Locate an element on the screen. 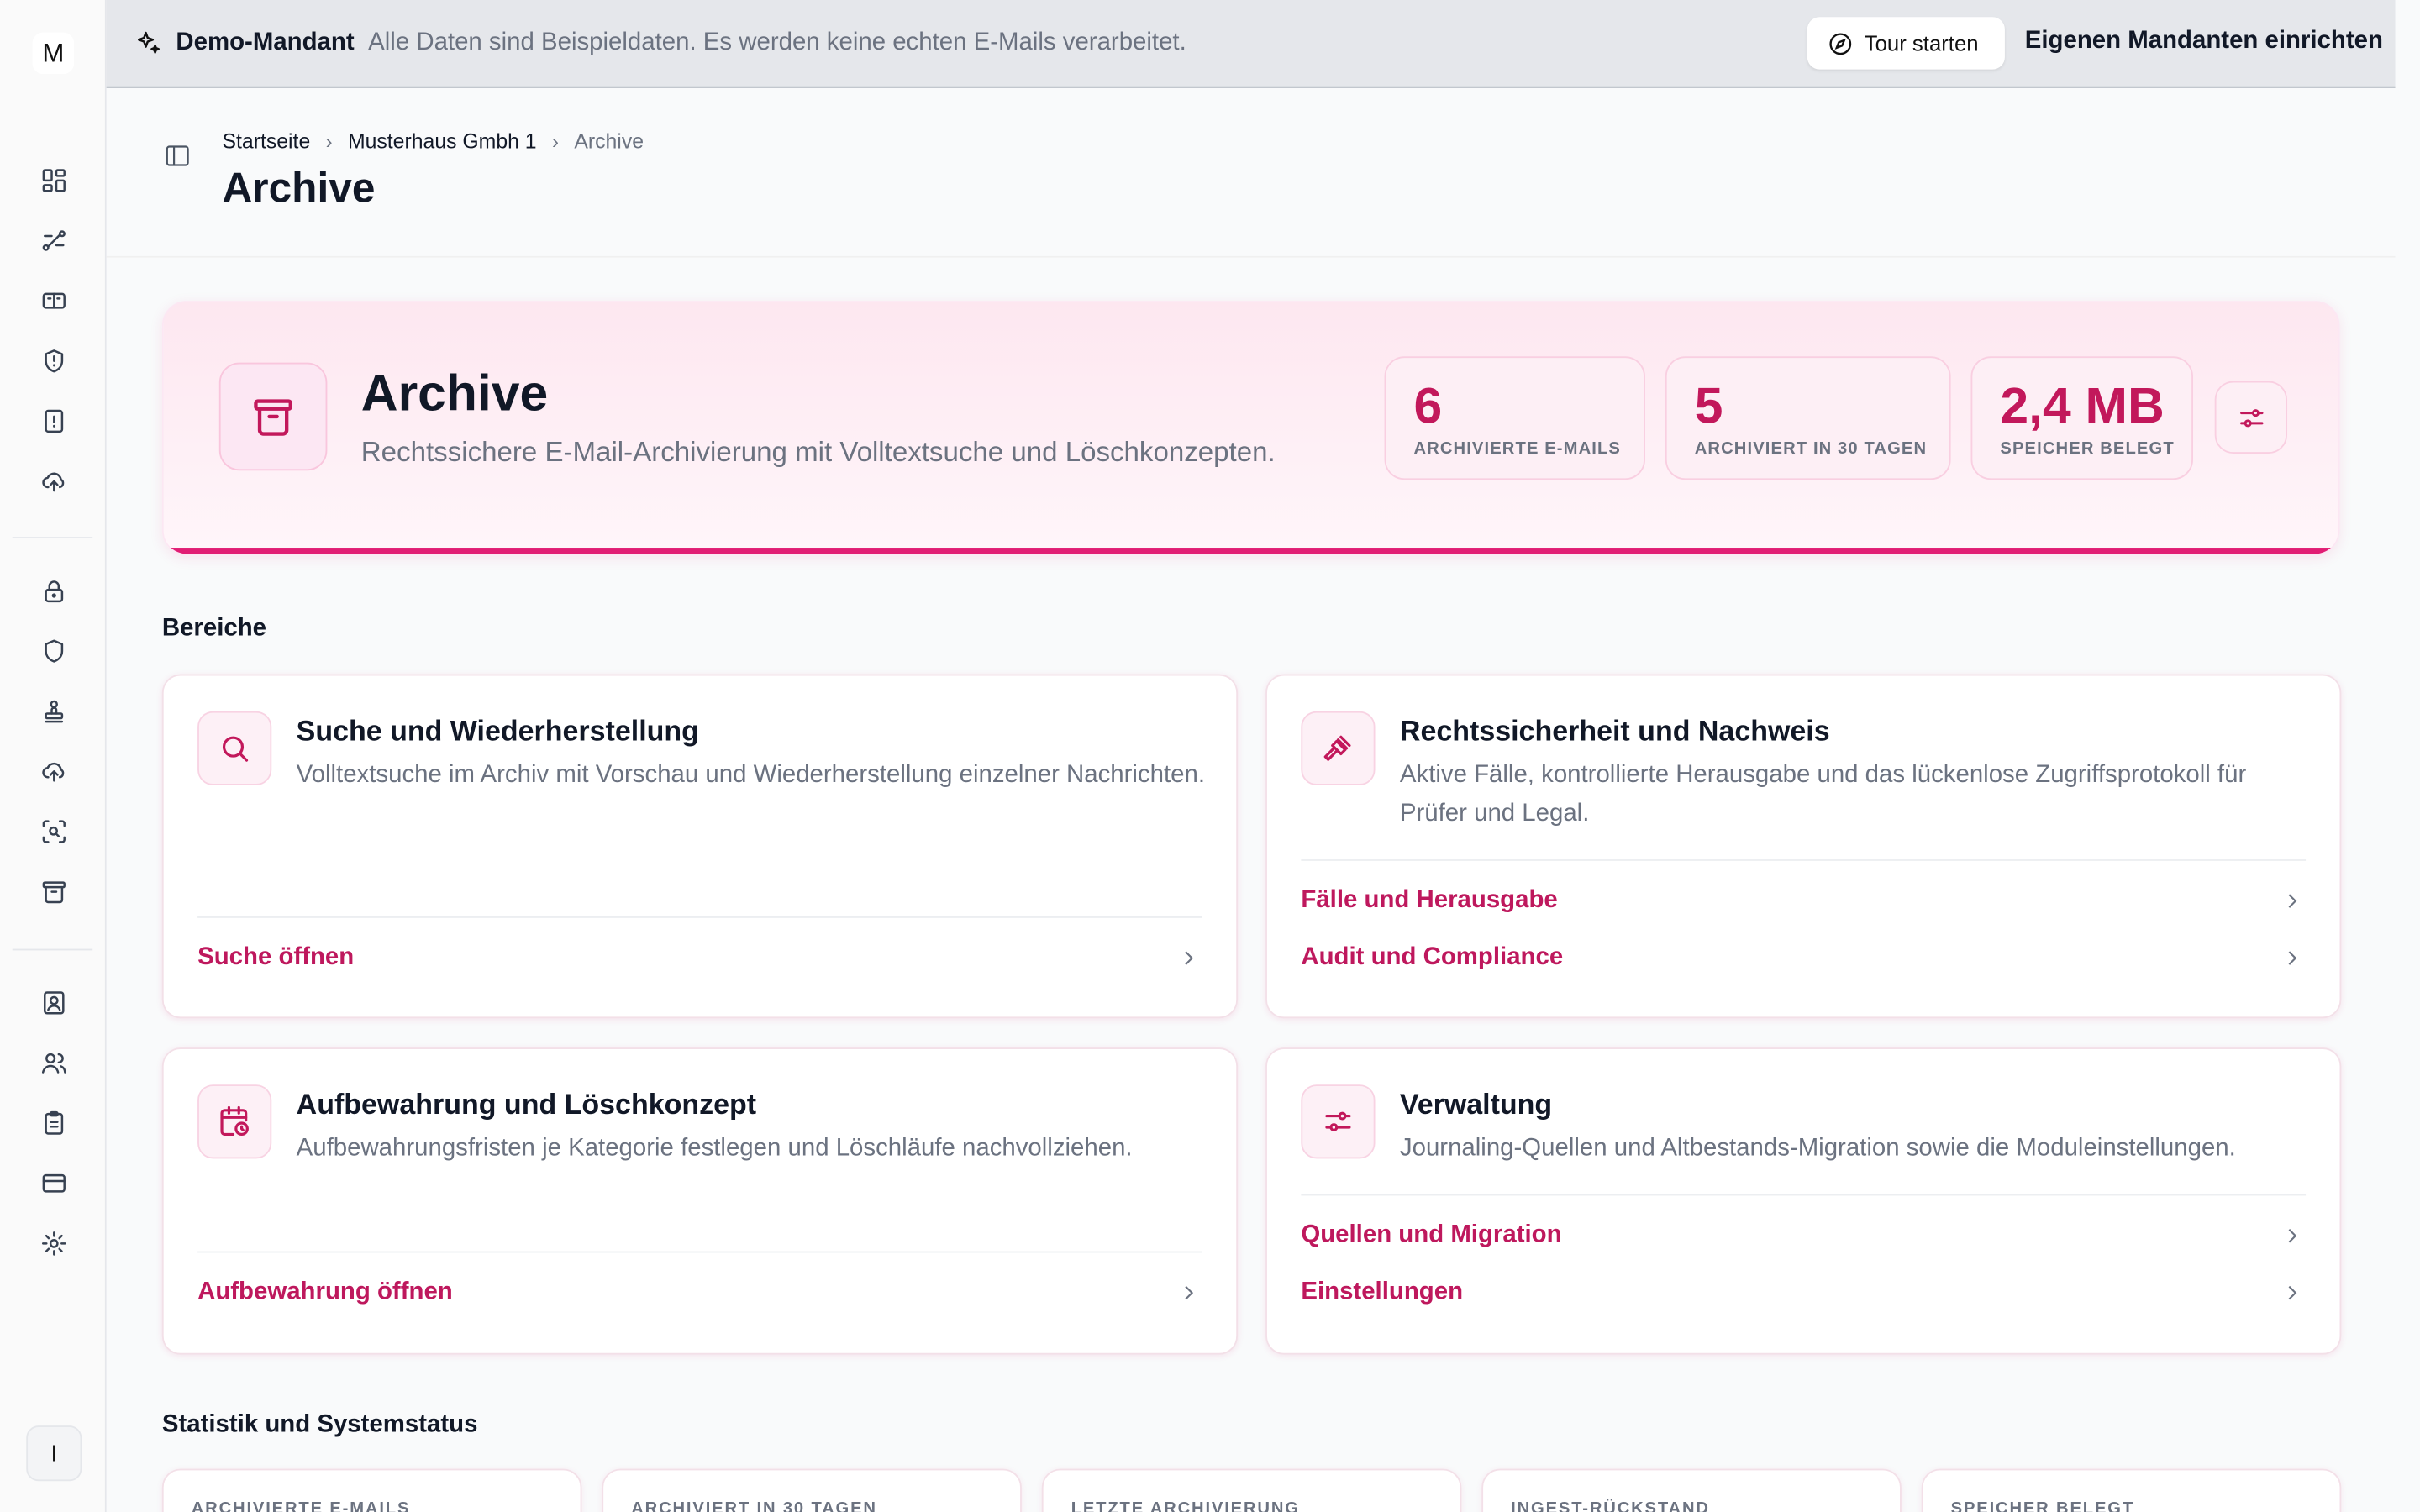 The width and height of the screenshot is (2420, 1512). stat-archived-30-days: 5 ARCHIVIERT IN 30 TAGEN is located at coordinates (1808, 418).